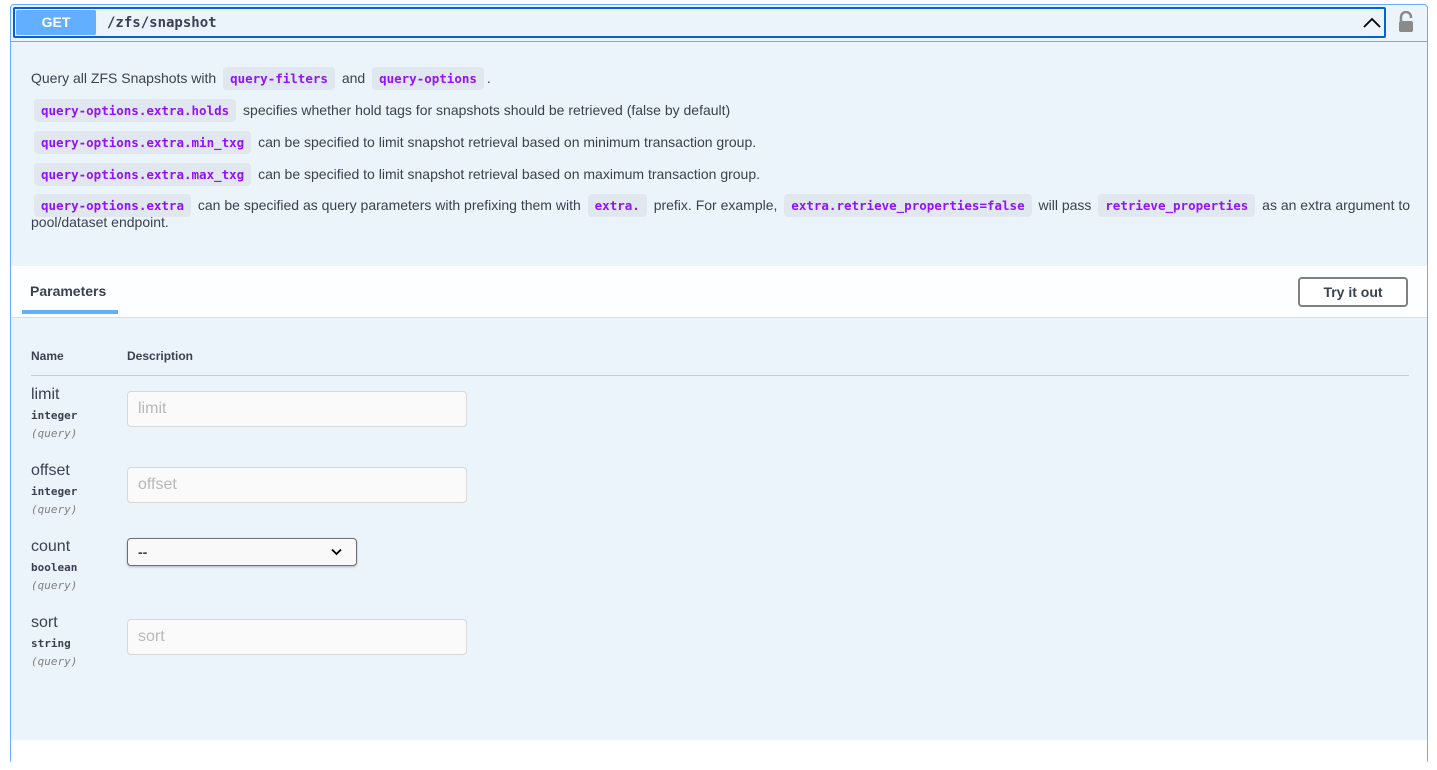  I want to click on endpoint-path: /zfs/snapshot, so click(162, 23).